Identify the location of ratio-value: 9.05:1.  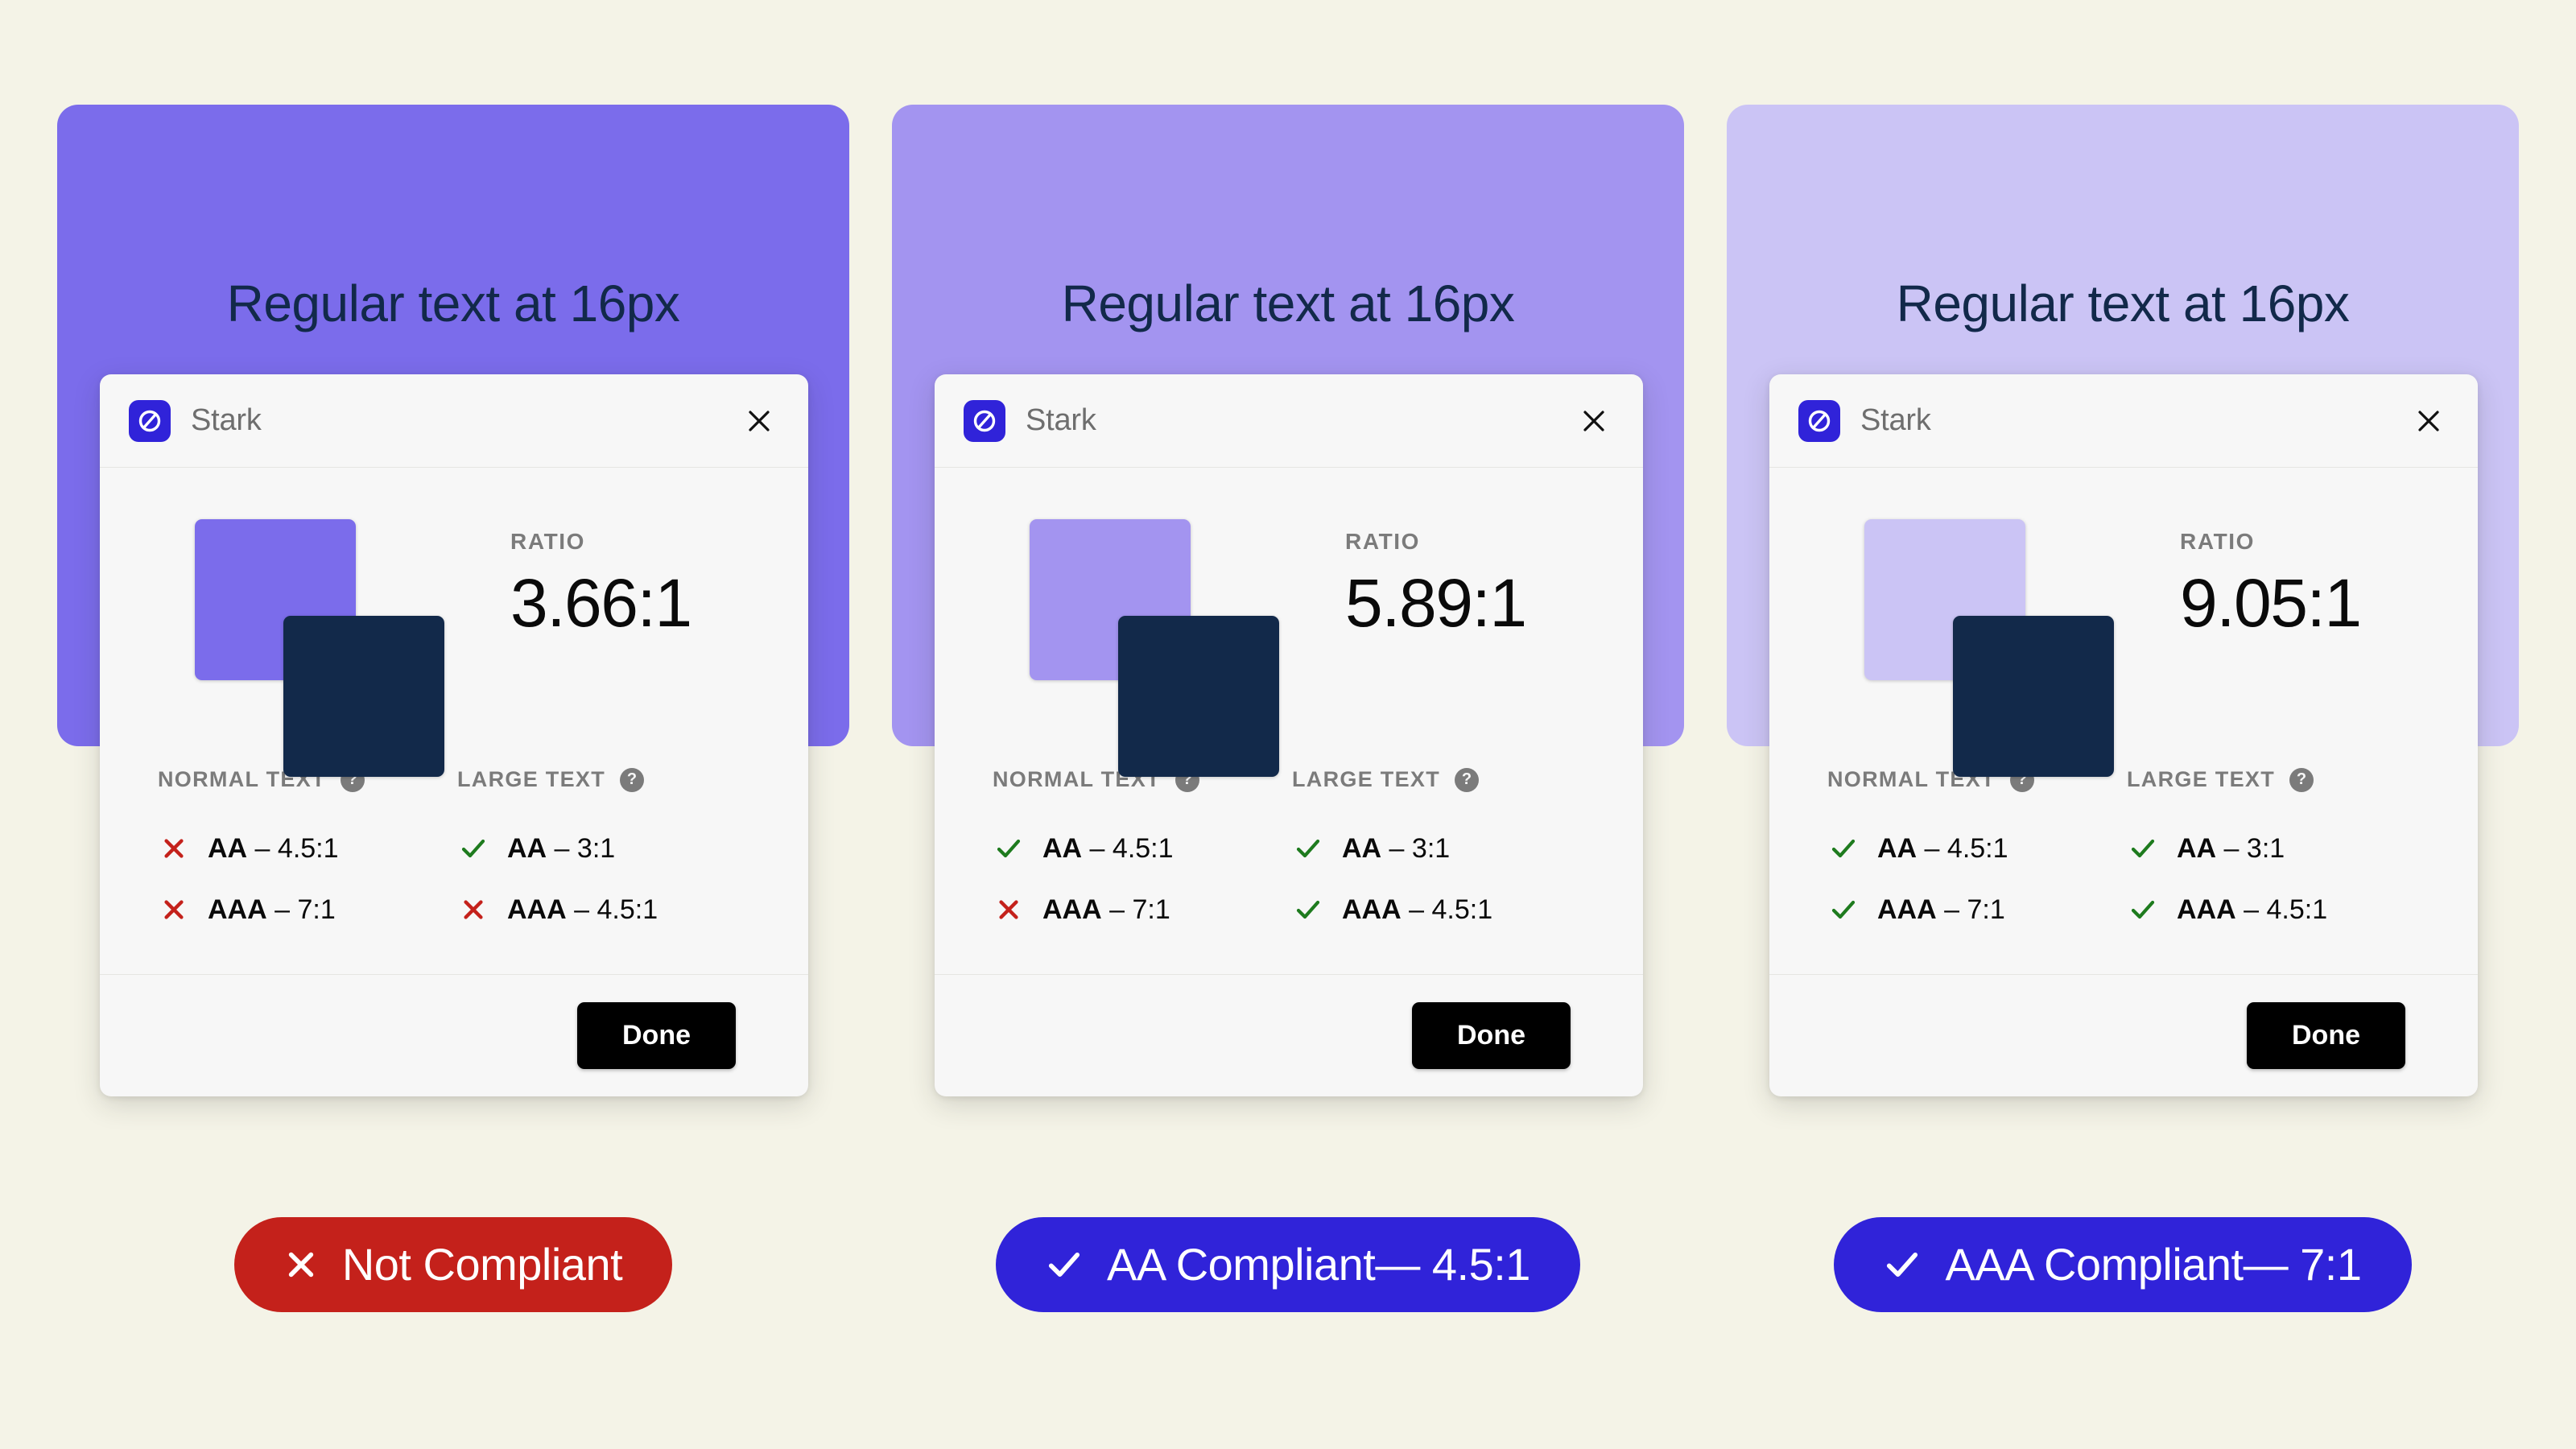
(2271, 603).